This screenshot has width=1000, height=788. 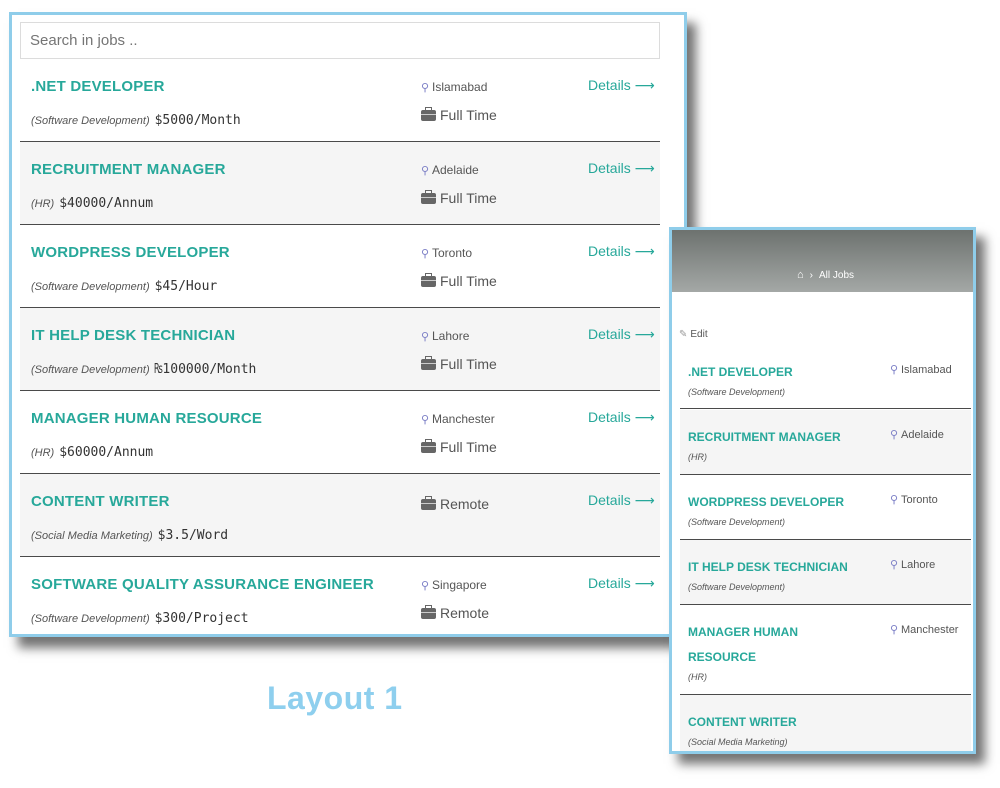 I want to click on job-salary: $300/Project, so click(x=201, y=618).